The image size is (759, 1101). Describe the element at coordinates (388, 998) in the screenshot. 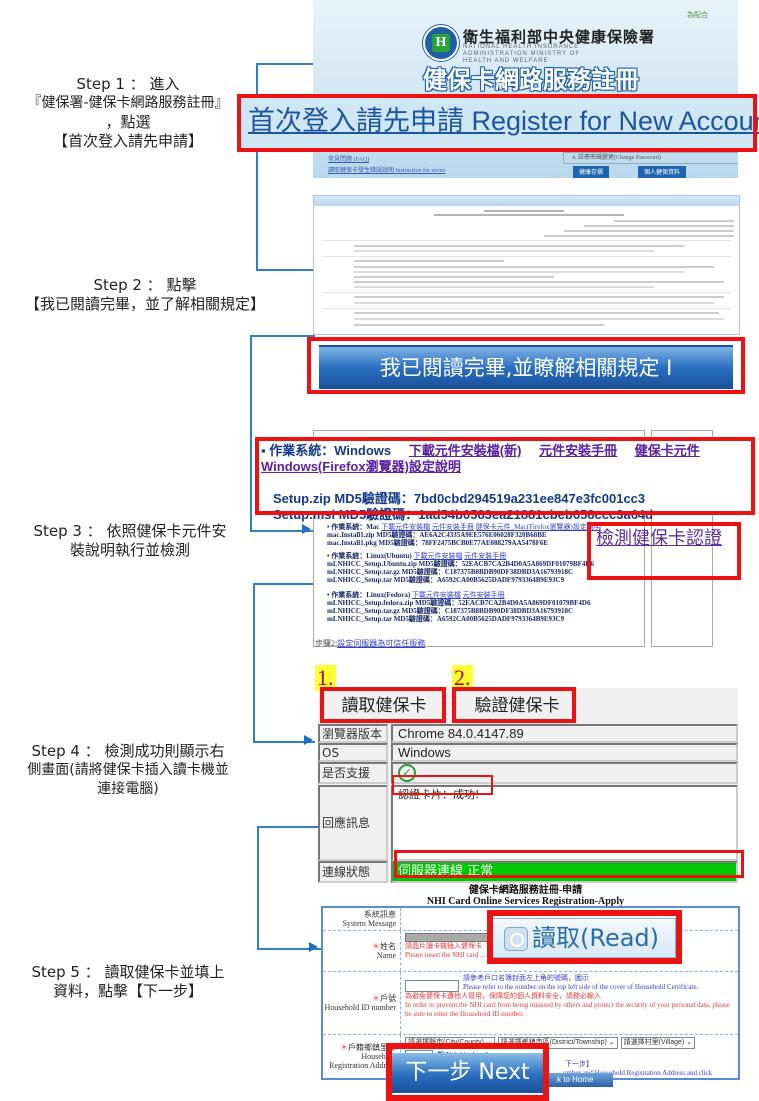

I see `label-text: 戶號` at that location.